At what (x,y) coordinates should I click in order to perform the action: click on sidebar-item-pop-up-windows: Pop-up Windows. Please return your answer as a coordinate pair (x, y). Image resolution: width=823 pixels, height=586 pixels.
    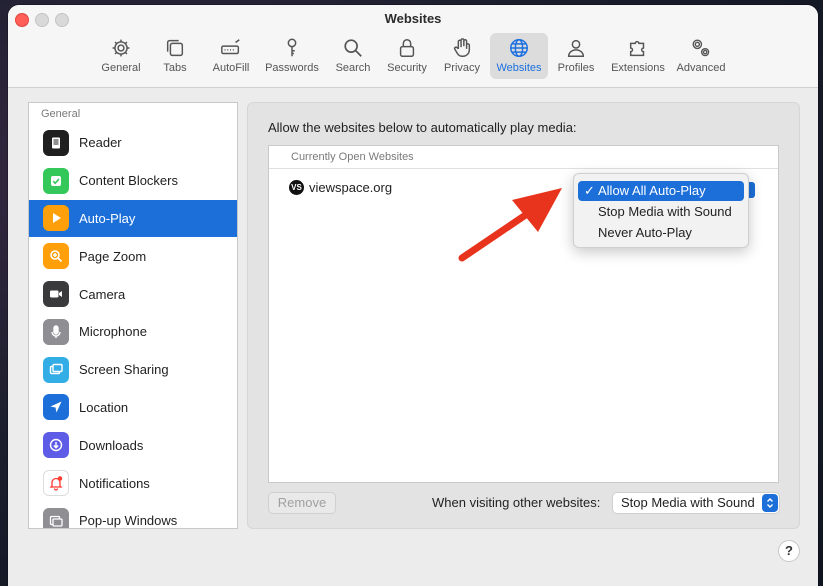
    Looking at the image, I should click on (133, 515).